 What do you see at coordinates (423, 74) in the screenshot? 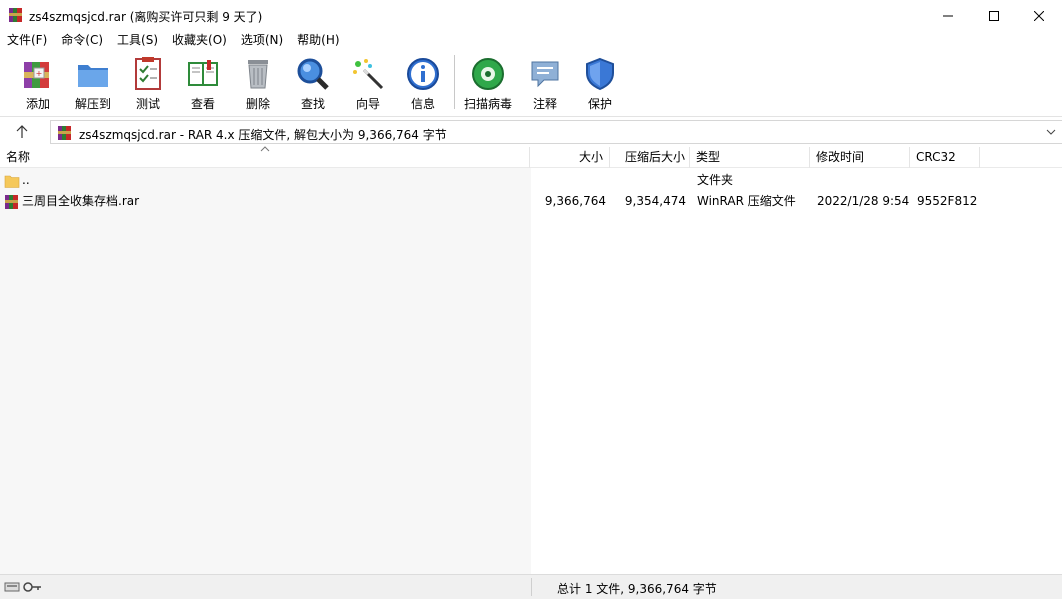
I see `info-icon` at bounding box center [423, 74].